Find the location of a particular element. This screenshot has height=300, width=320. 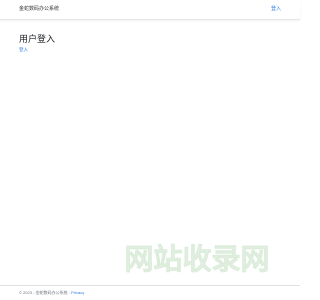

watermark-text: 网站收录网 is located at coordinates (196, 259).